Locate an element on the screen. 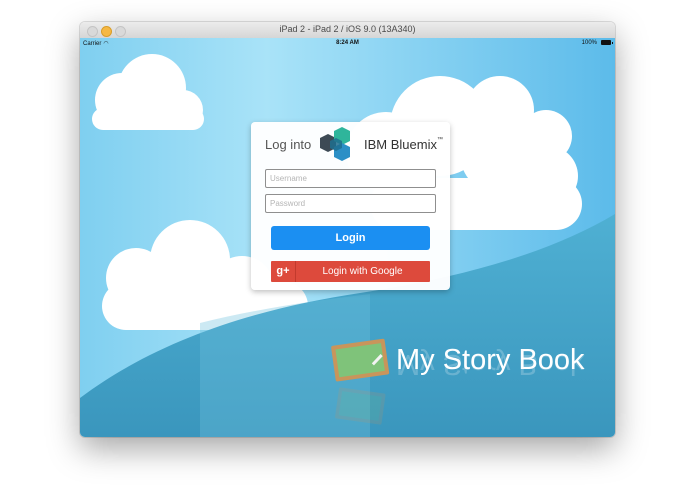 This screenshot has height=494, width=695. title-bar: iPad 2 - iPad 2 / iOS 9.0 (13A340) is located at coordinates (347, 30).